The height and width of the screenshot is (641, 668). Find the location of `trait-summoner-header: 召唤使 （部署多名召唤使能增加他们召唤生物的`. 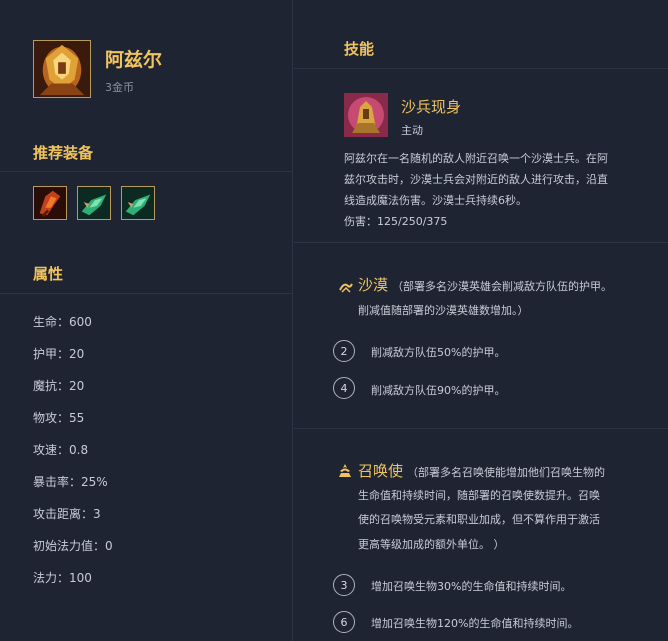

trait-summoner-header: 召唤使 （部署多名召唤使能增加他们召唤生物的 is located at coordinates (481, 472).